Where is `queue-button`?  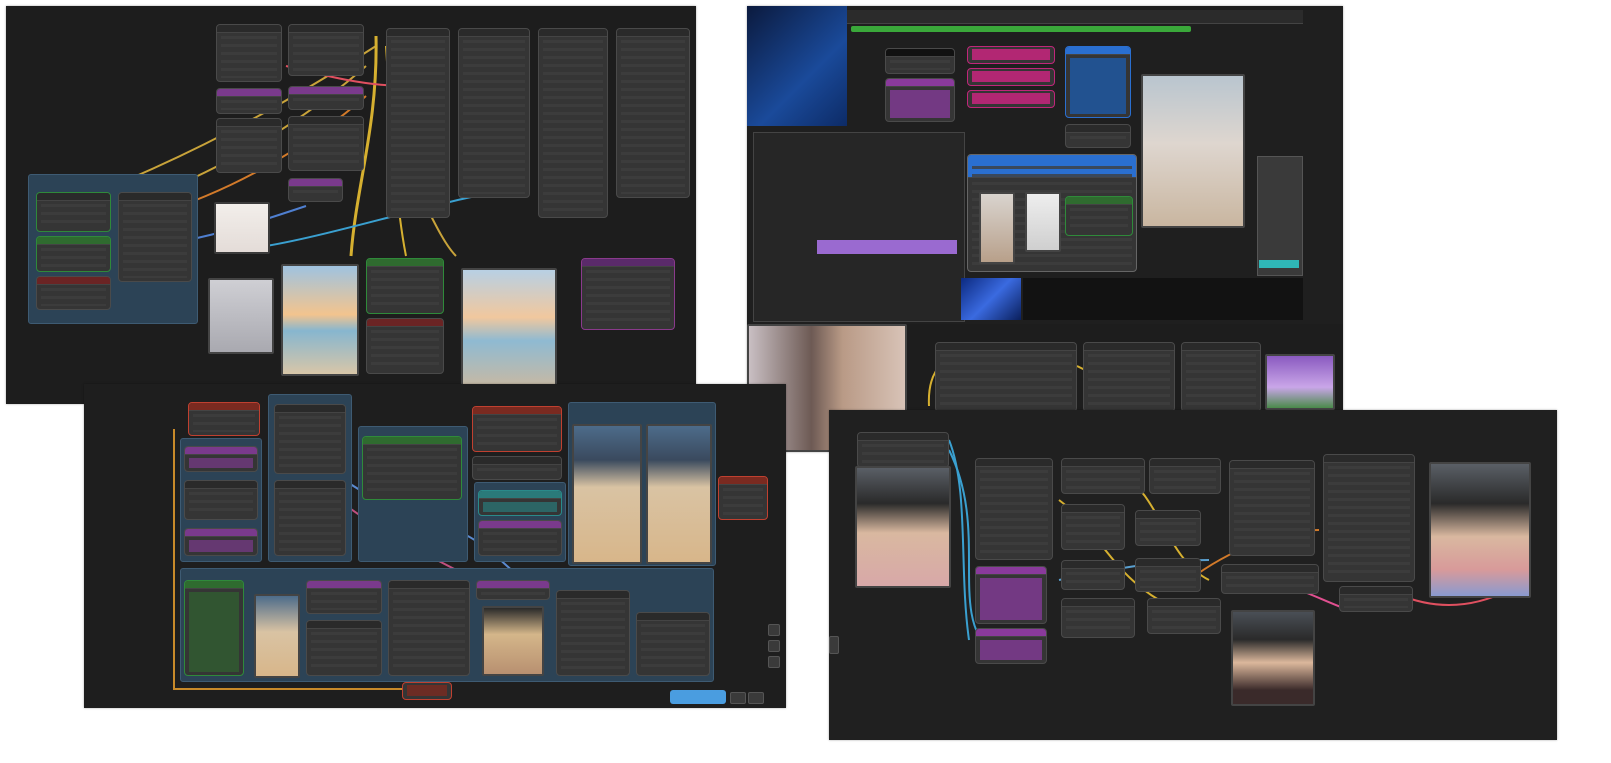
queue-button is located at coordinates (698, 697).